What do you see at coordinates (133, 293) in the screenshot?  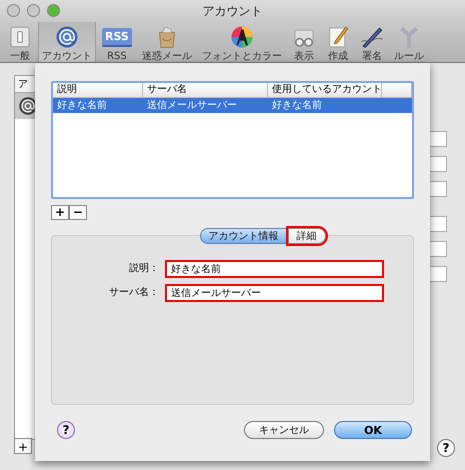 I see `field-label: サーバ名：` at bounding box center [133, 293].